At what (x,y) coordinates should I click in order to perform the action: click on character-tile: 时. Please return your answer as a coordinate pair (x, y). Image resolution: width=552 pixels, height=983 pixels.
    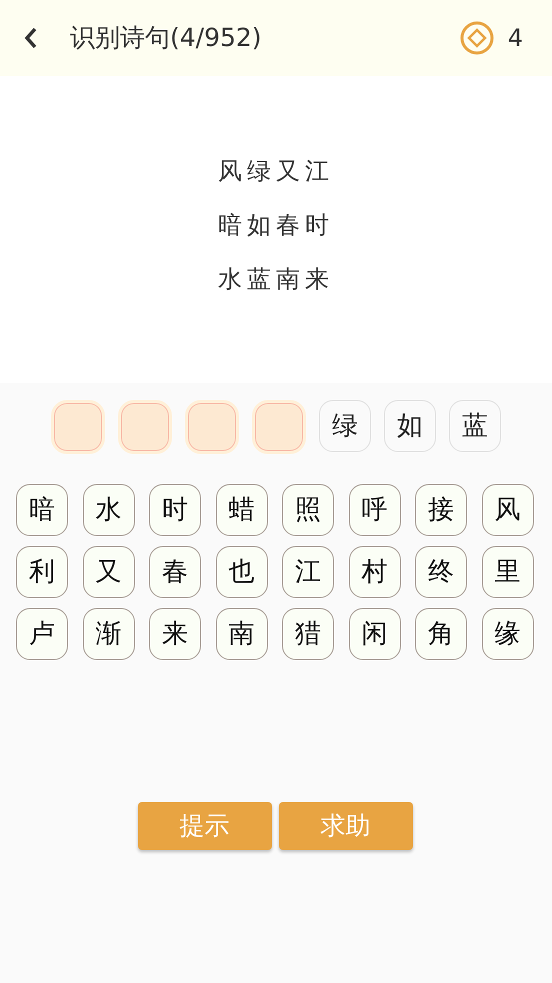
    Looking at the image, I should click on (175, 510).